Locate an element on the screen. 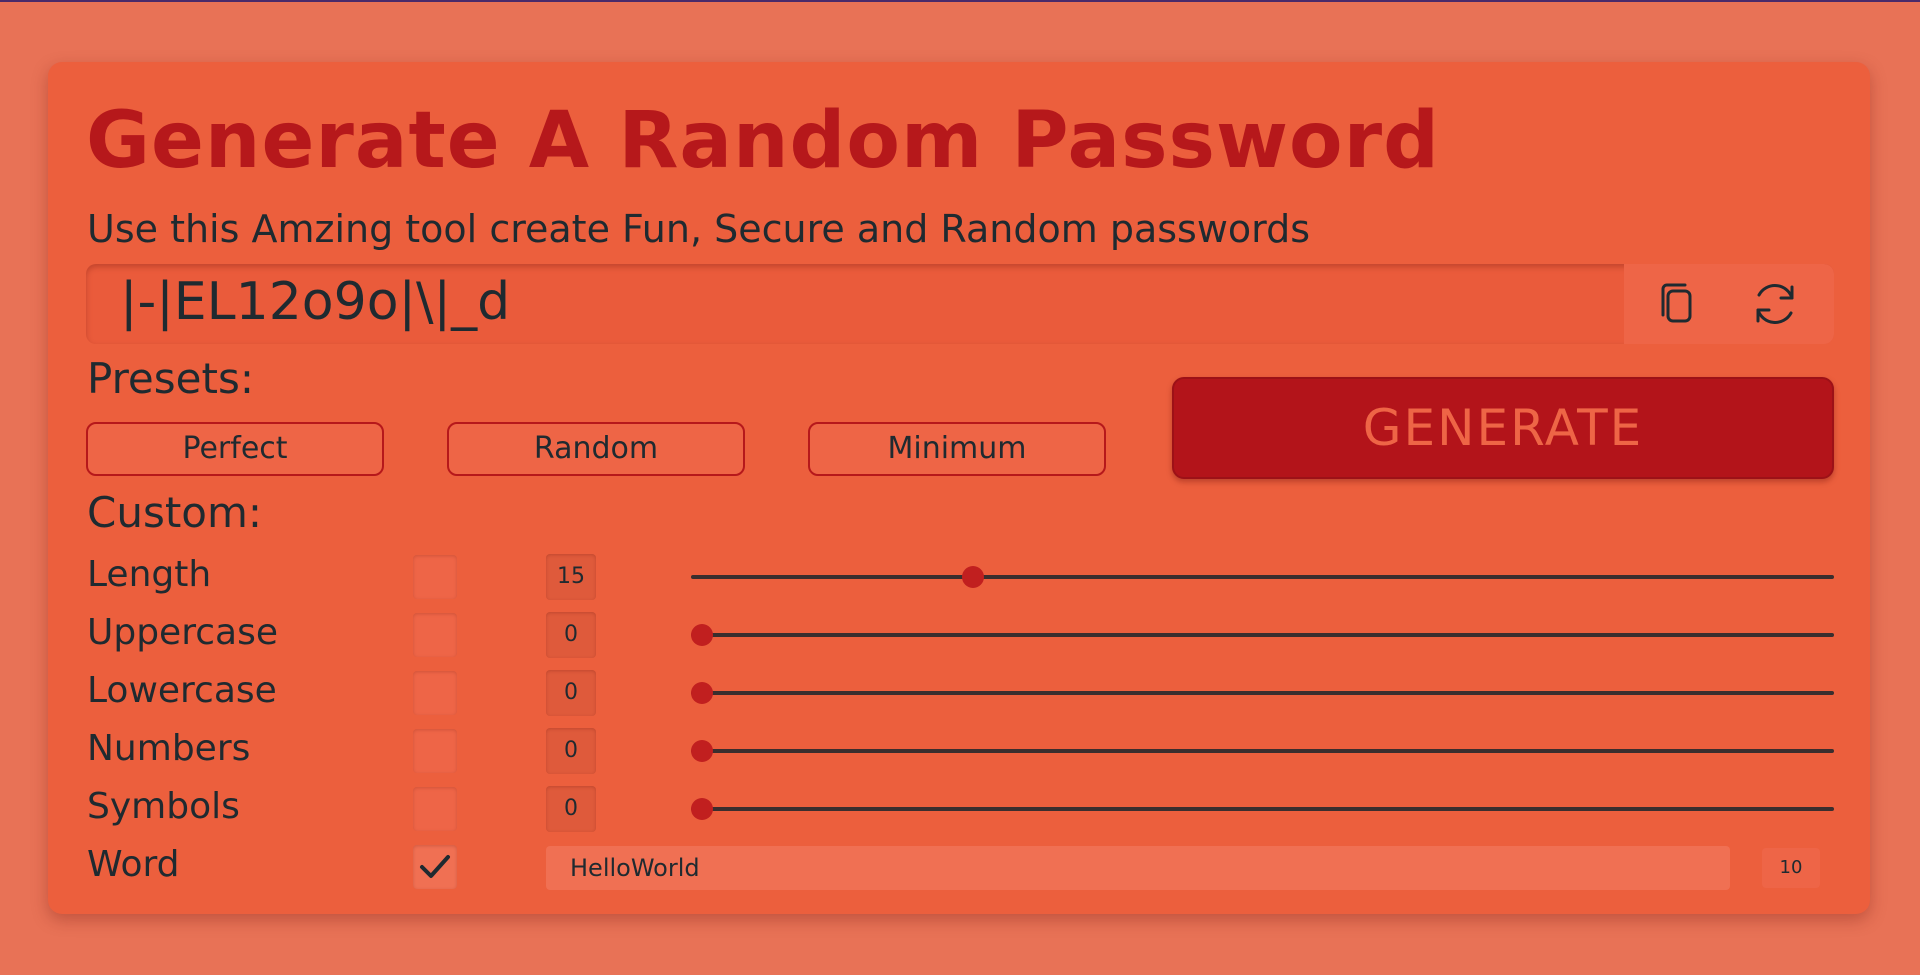  word-checkbox is located at coordinates (435, 867).